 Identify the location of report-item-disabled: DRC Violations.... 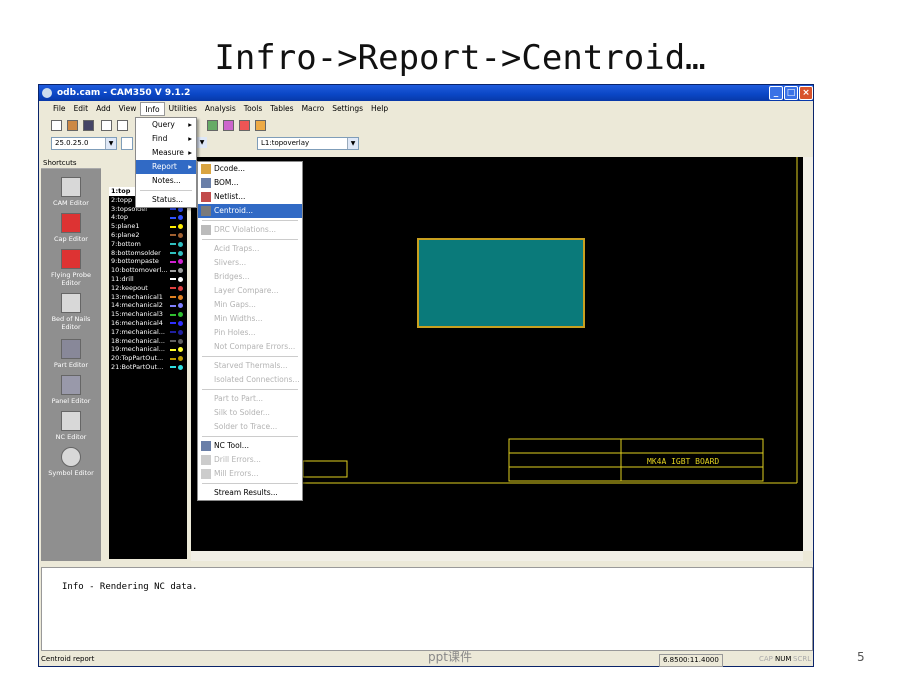
(250, 230).